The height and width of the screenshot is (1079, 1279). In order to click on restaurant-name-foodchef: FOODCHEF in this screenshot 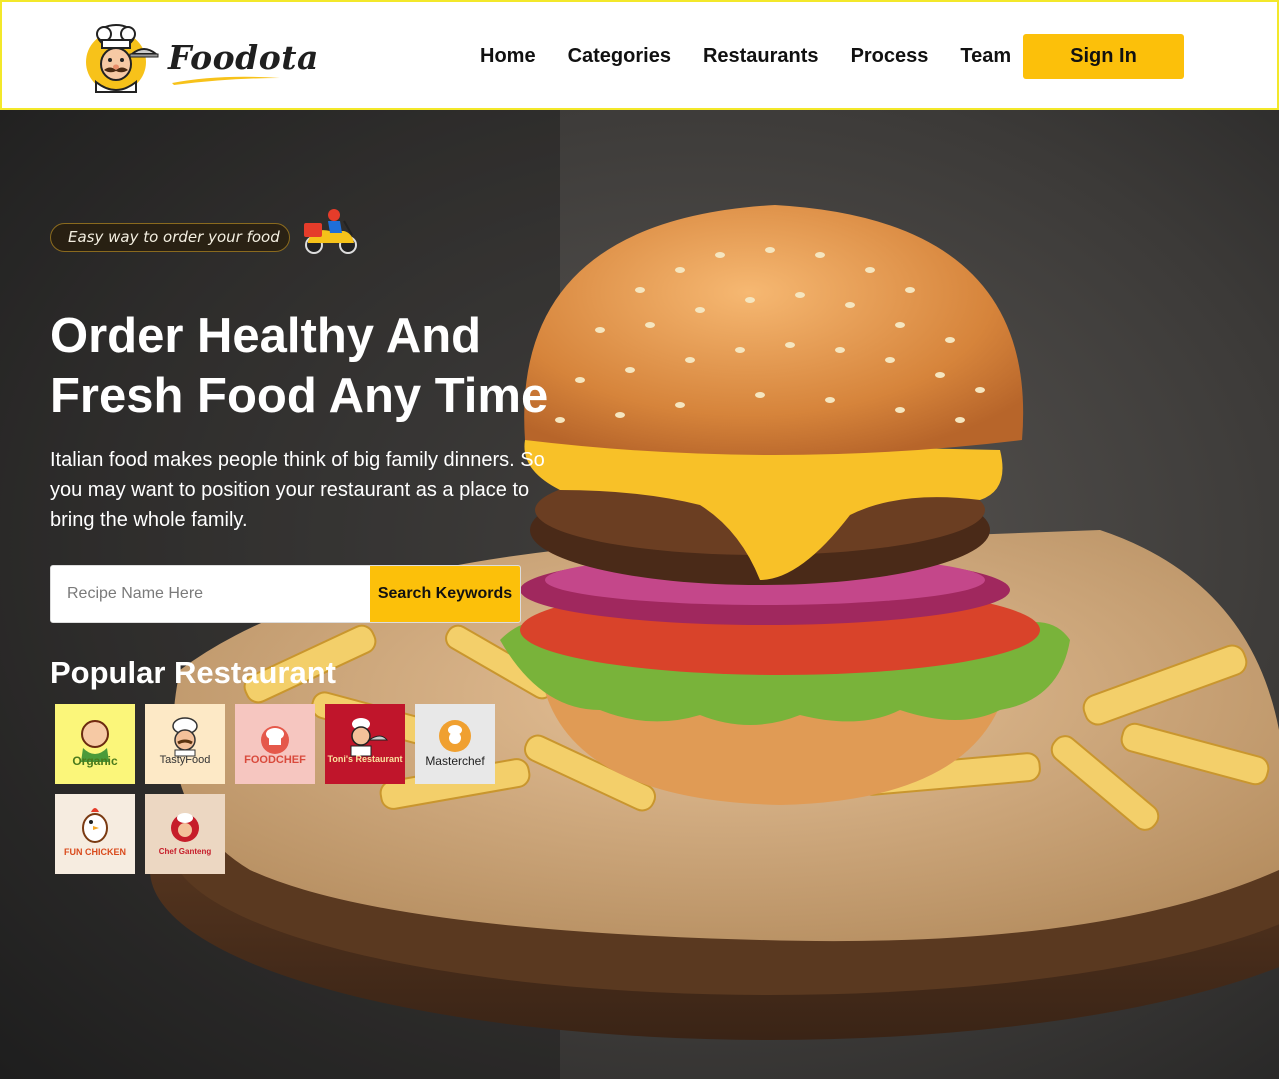, I will do `click(275, 760)`.